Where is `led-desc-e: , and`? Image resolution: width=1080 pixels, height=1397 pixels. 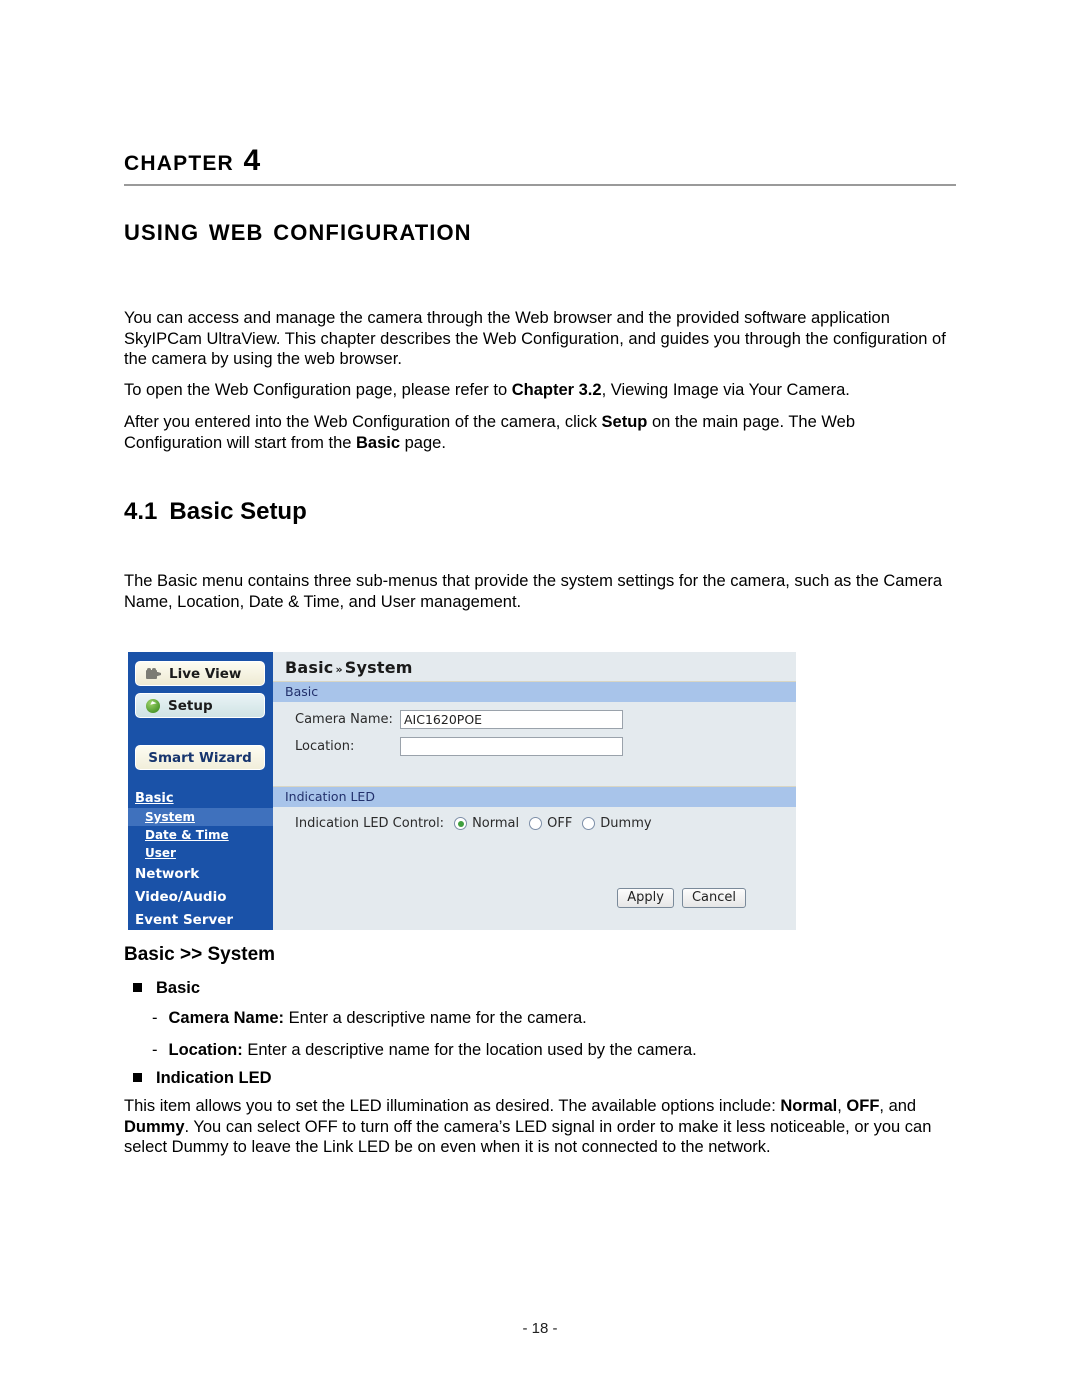
led-desc-e: , and is located at coordinates (898, 1106).